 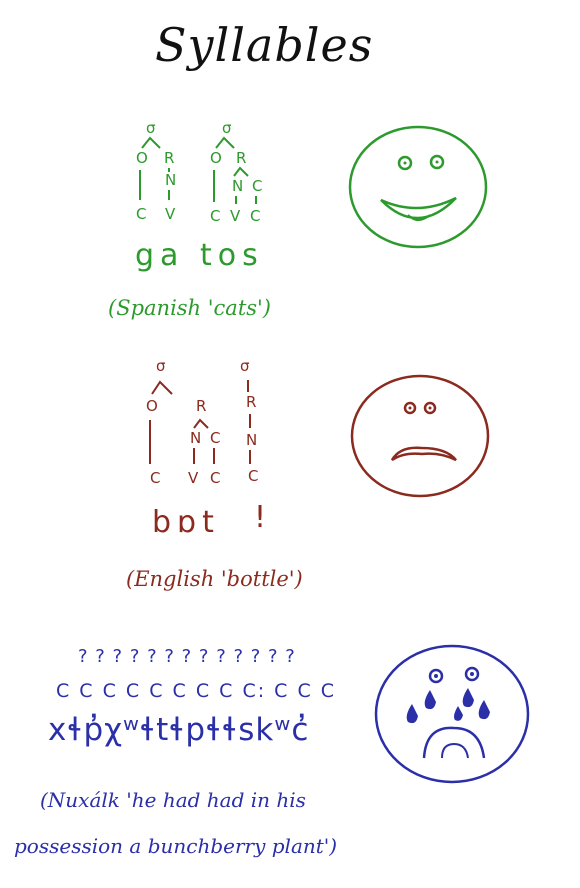 I want to click on question-marks: ? ? ? ? ? ? ? ? ? ? ? ? ?, so click(x=187, y=656).